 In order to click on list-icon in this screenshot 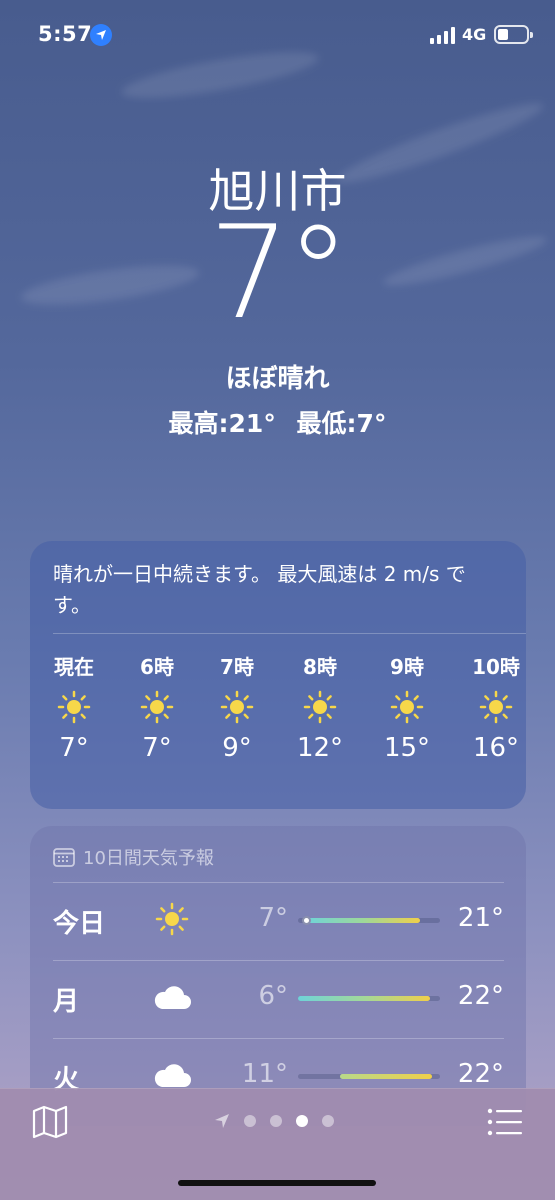, I will do `click(504, 1122)`.